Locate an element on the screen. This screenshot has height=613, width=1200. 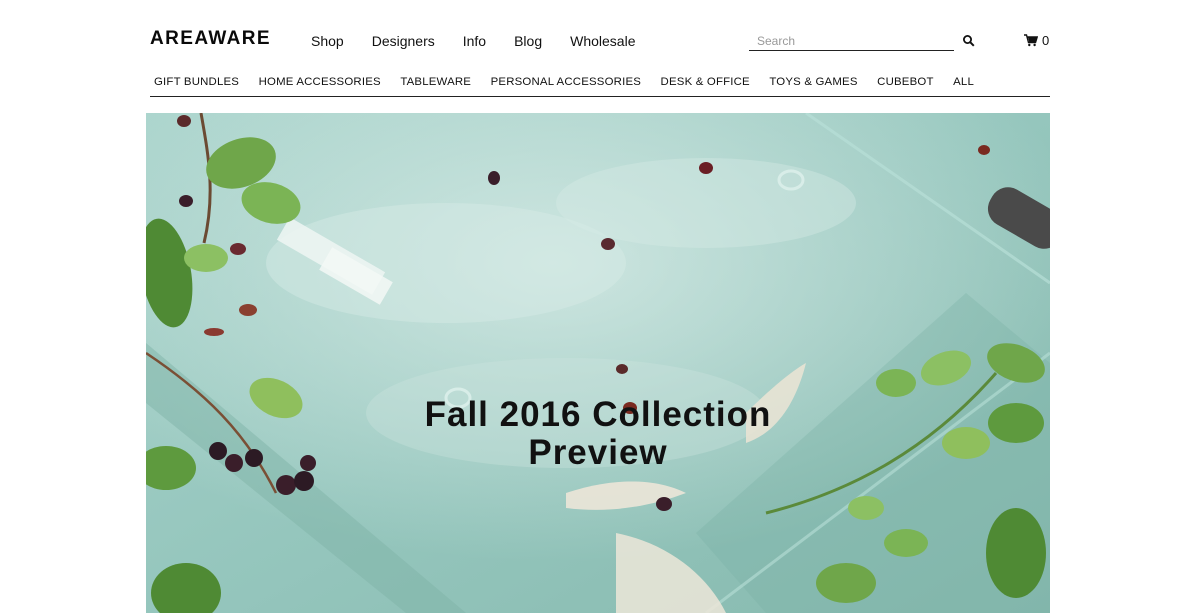
hero-title-line2: Preview is located at coordinates (598, 452).